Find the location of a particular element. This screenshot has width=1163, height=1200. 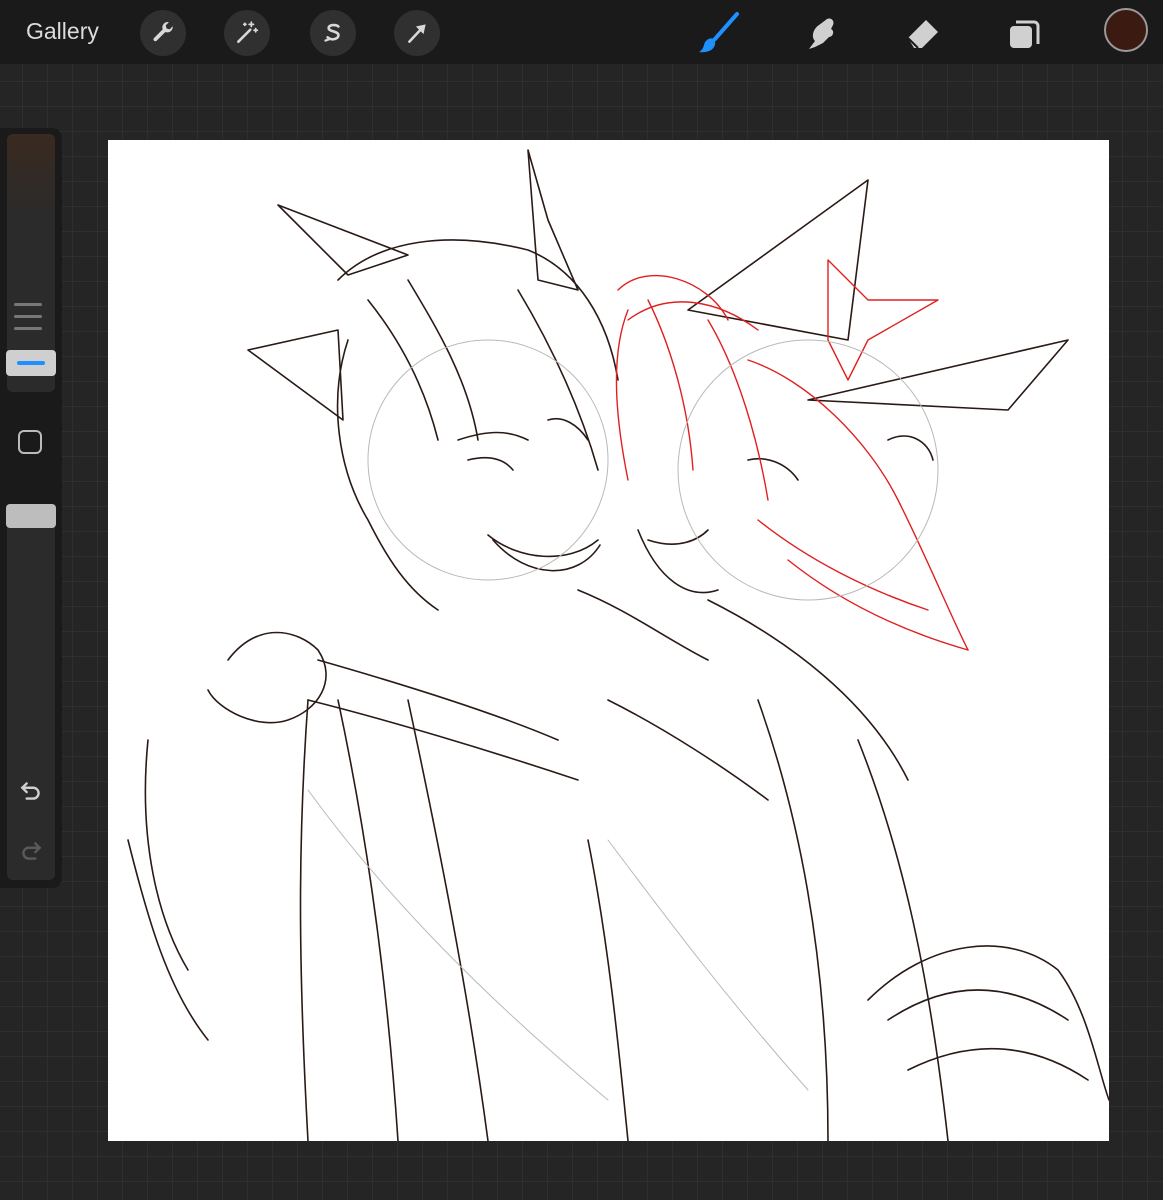

layers-icon is located at coordinates (1025, 33).